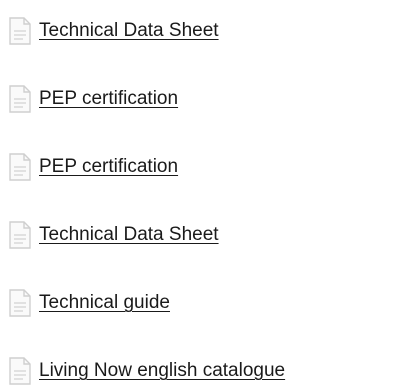 The width and height of the screenshot is (393, 390). I want to click on list-item: Technical guide, so click(146, 303).